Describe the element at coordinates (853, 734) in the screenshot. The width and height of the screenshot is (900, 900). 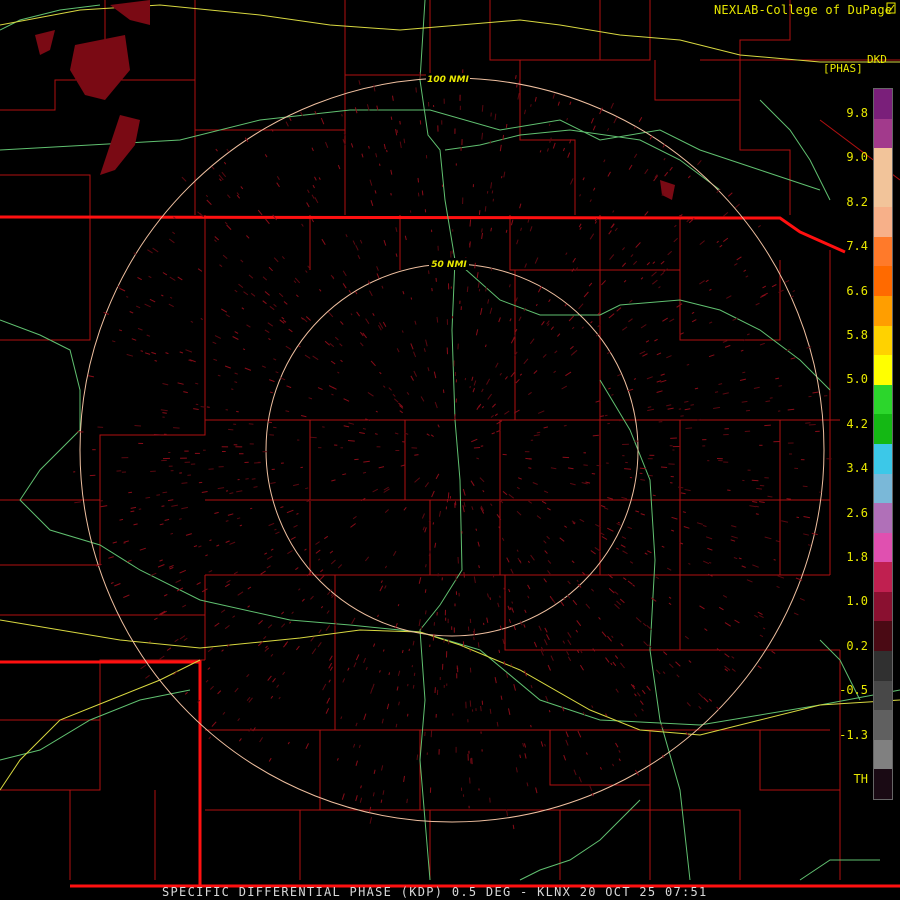
I see `color-scale-label: -1.3` at that location.